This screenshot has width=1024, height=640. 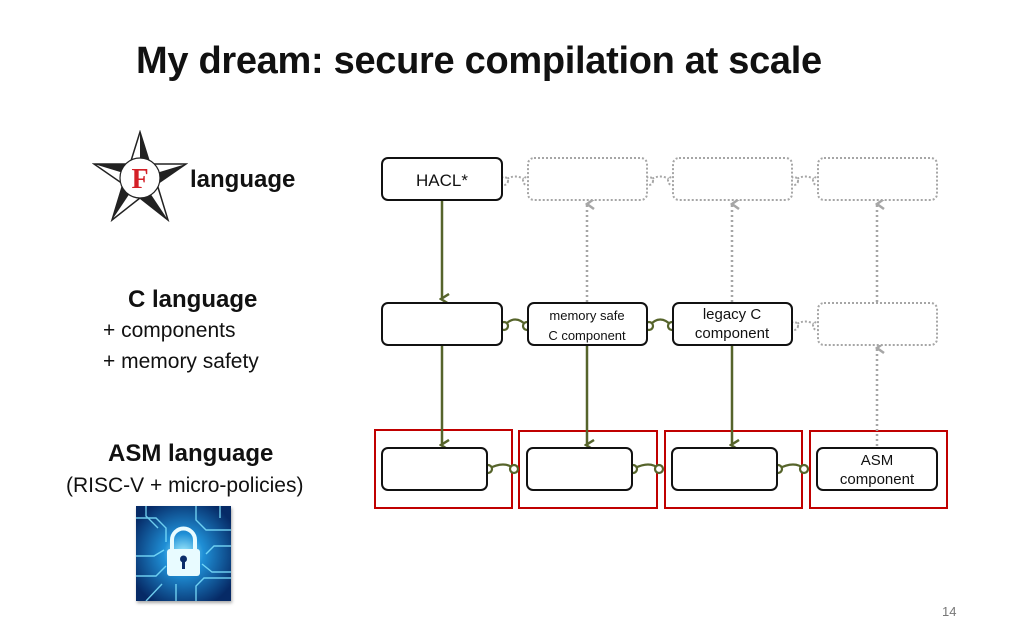 What do you see at coordinates (442, 324) in the screenshot?
I see `c-component-box` at bounding box center [442, 324].